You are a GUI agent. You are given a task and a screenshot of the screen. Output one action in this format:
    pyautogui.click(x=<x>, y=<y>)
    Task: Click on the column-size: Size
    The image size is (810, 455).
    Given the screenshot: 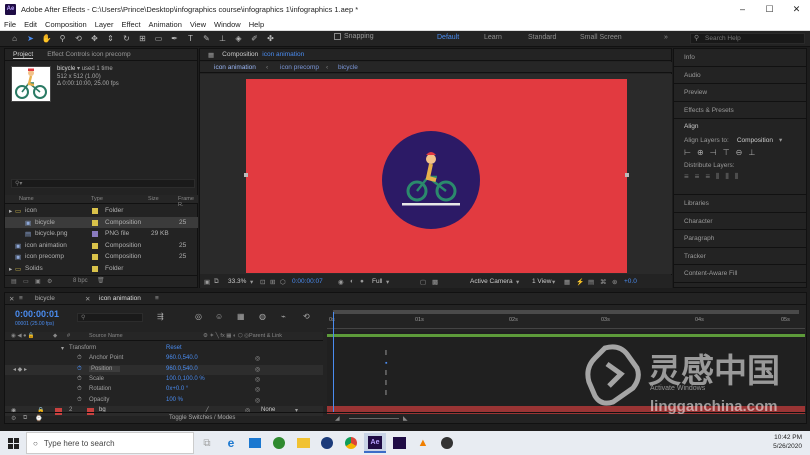 What is the action you would take?
    pyautogui.click(x=153, y=199)
    